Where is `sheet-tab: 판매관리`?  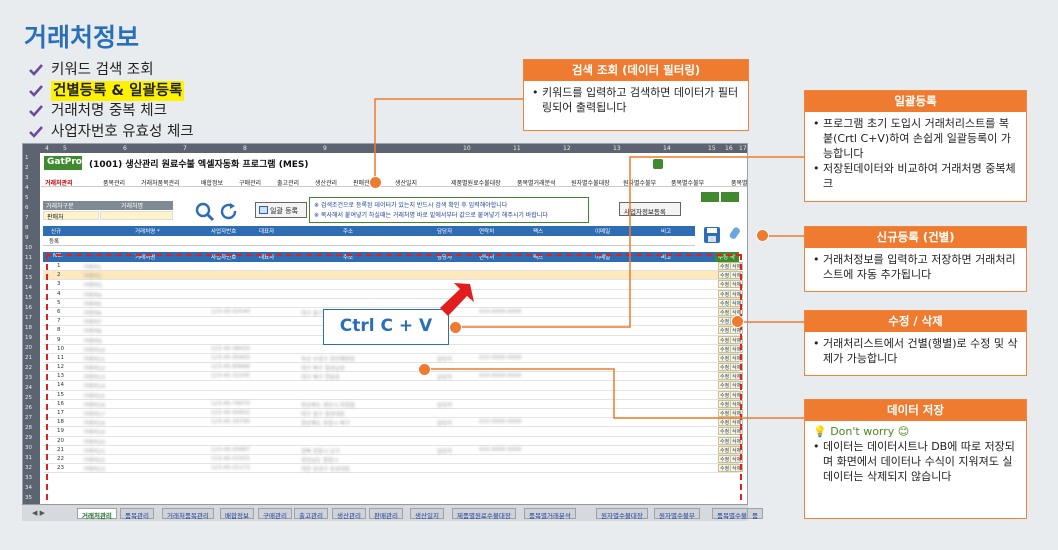
sheet-tab: 판매관리 is located at coordinates (386, 514).